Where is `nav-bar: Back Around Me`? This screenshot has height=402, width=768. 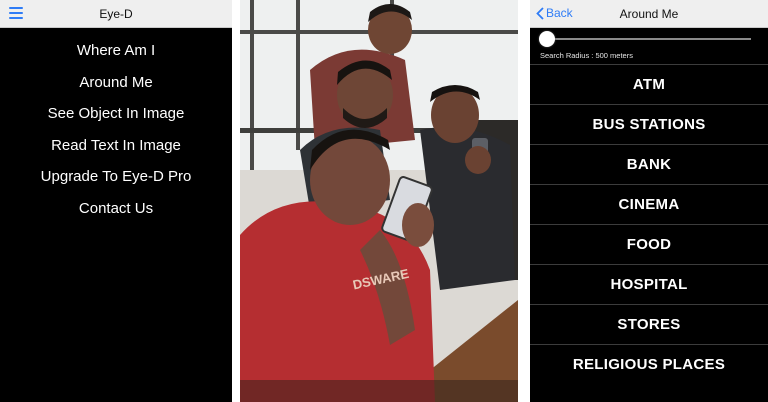 nav-bar: Back Around Me is located at coordinates (649, 14).